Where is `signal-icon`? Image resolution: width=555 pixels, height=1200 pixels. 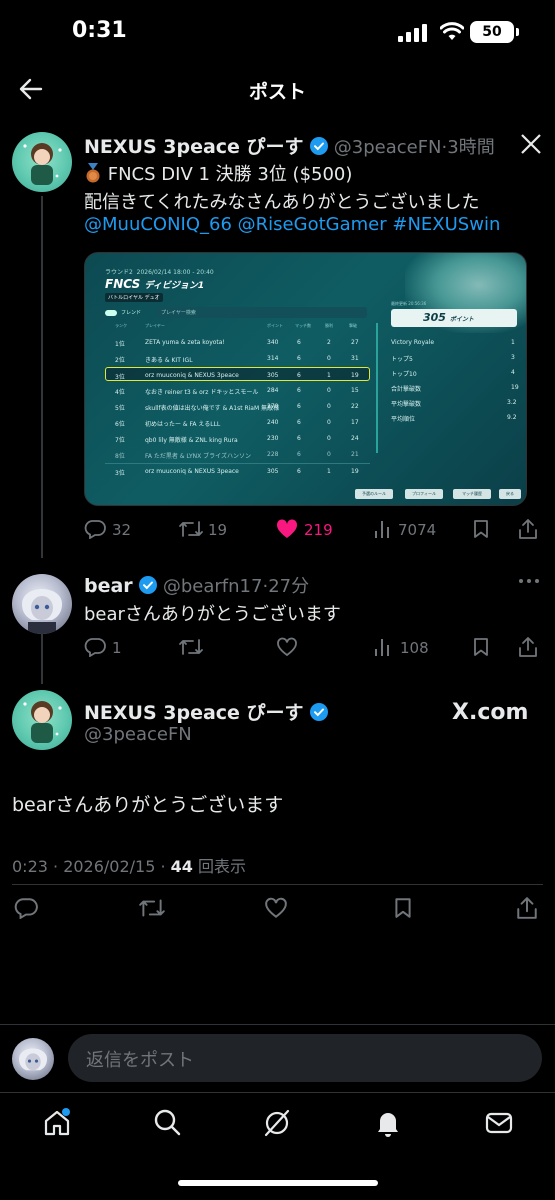 signal-icon is located at coordinates (412, 33).